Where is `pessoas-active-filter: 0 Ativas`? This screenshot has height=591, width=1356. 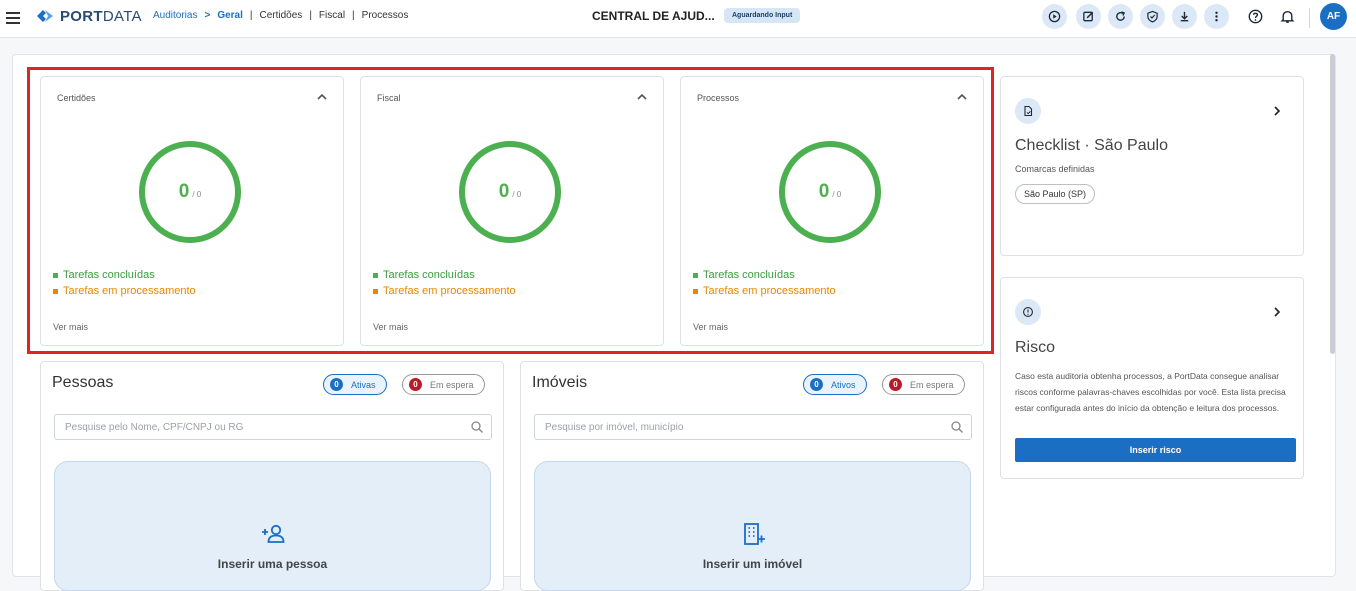 pessoas-active-filter: 0 Ativas is located at coordinates (355, 384).